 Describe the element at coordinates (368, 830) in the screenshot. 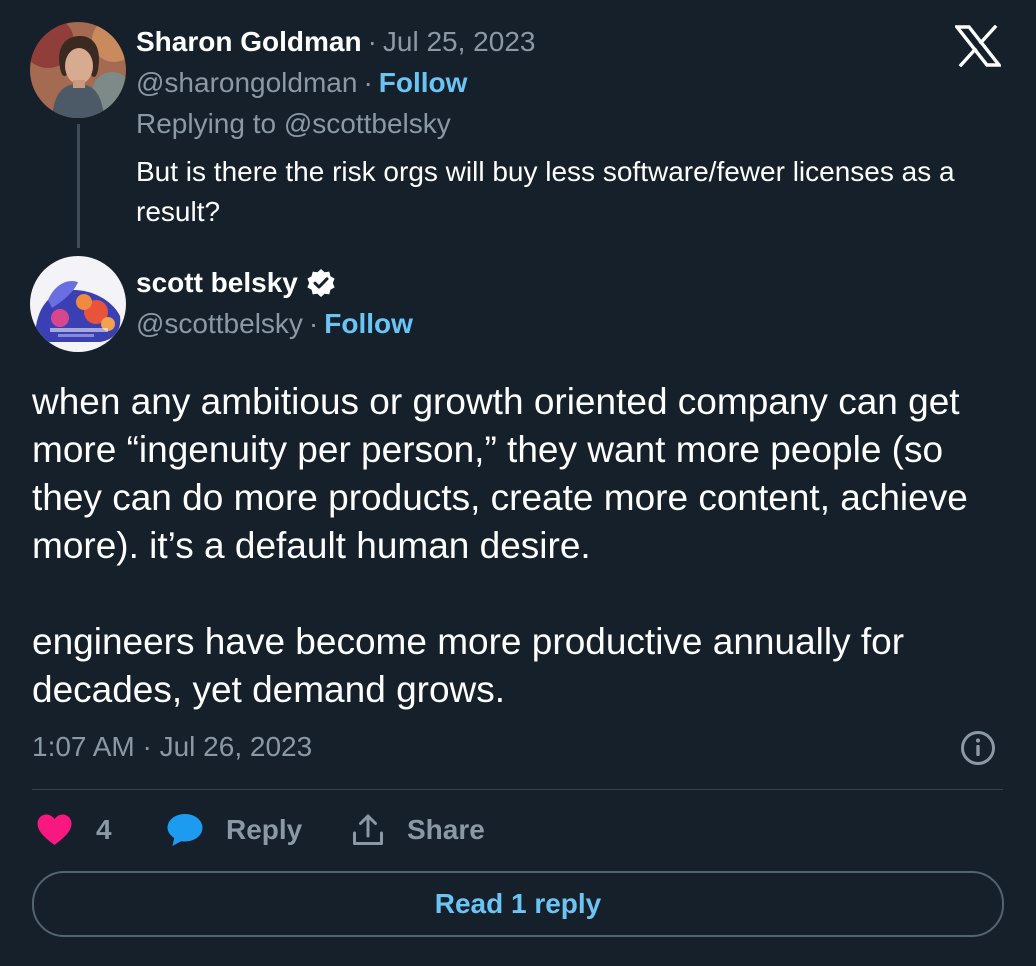

I see `share-upload-icon` at that location.